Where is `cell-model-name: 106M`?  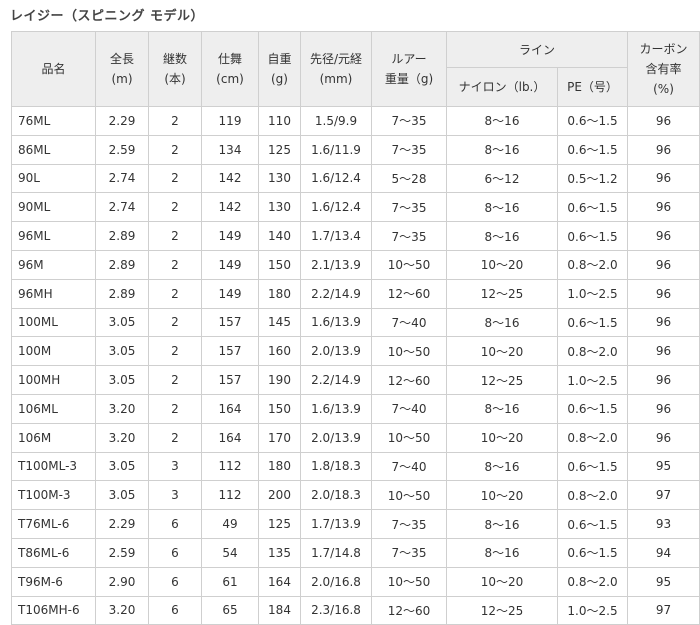 cell-model-name: 106M is located at coordinates (53, 437).